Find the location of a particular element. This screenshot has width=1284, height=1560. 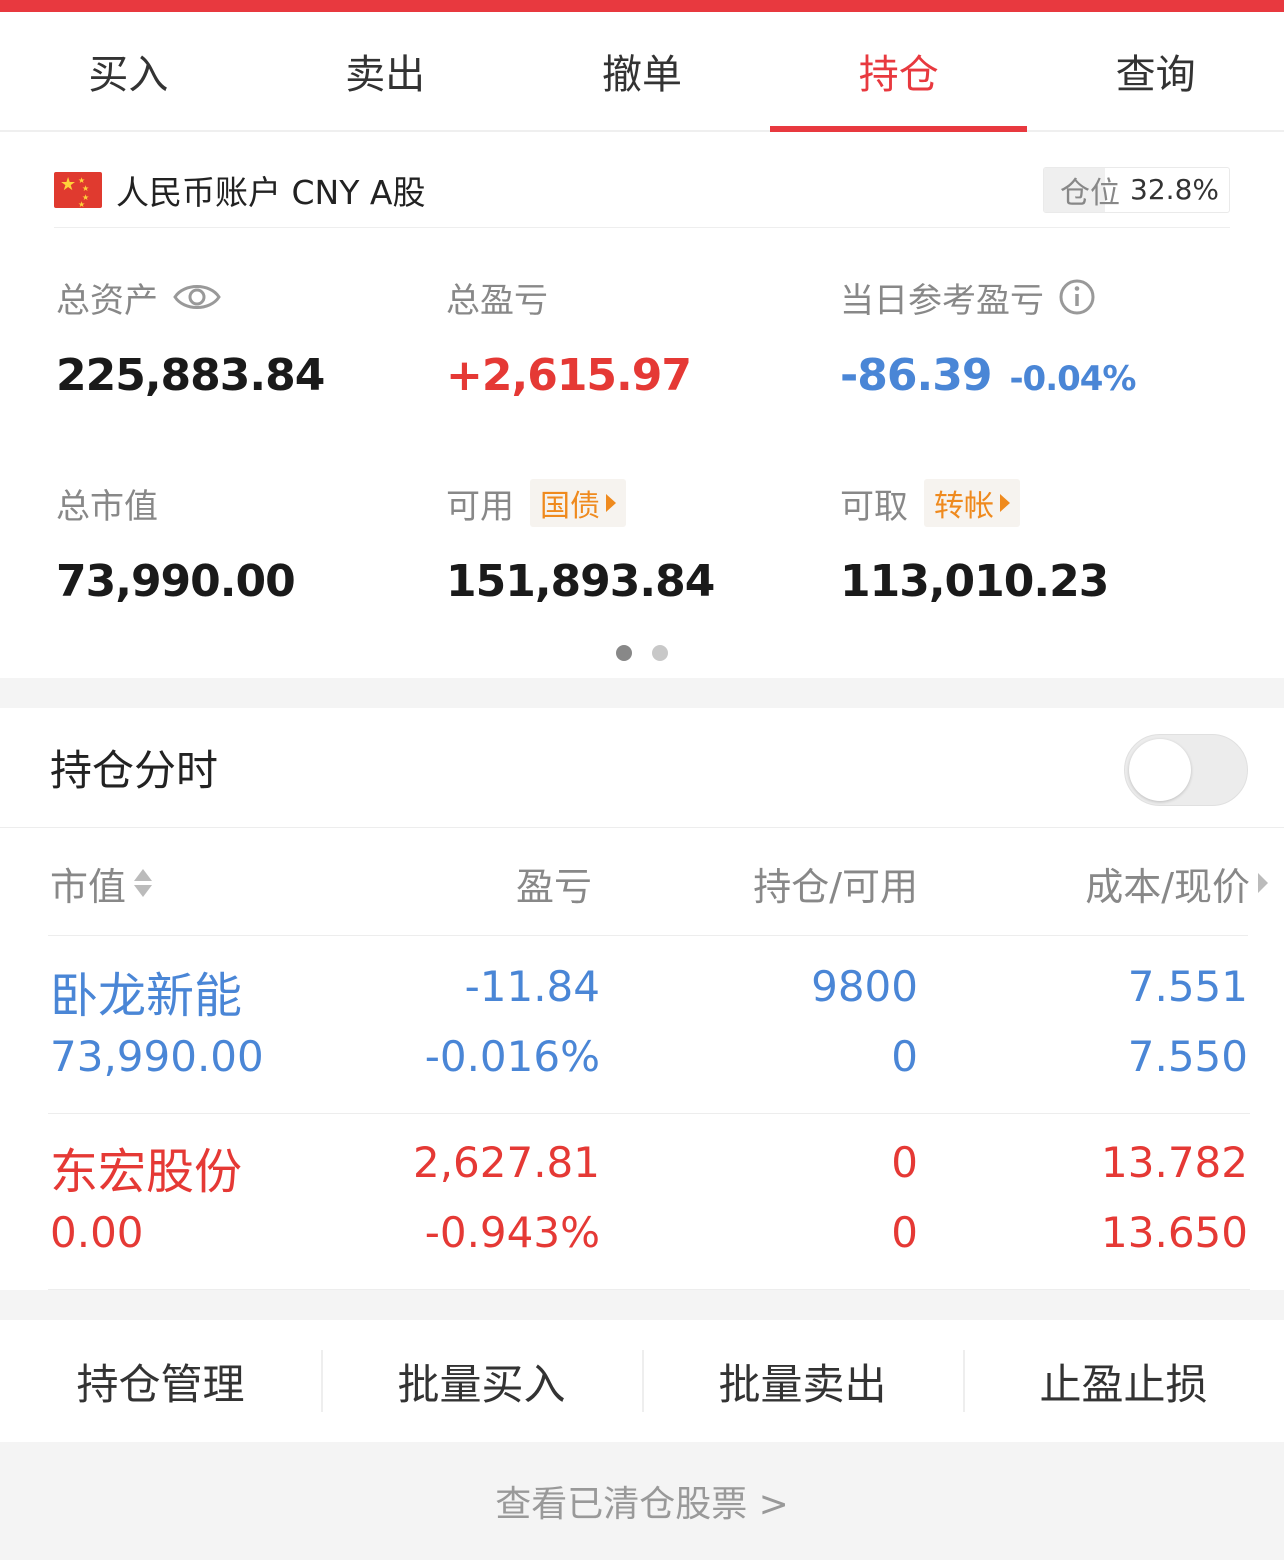

header-price: 成本/现价 is located at coordinates (1176, 883).